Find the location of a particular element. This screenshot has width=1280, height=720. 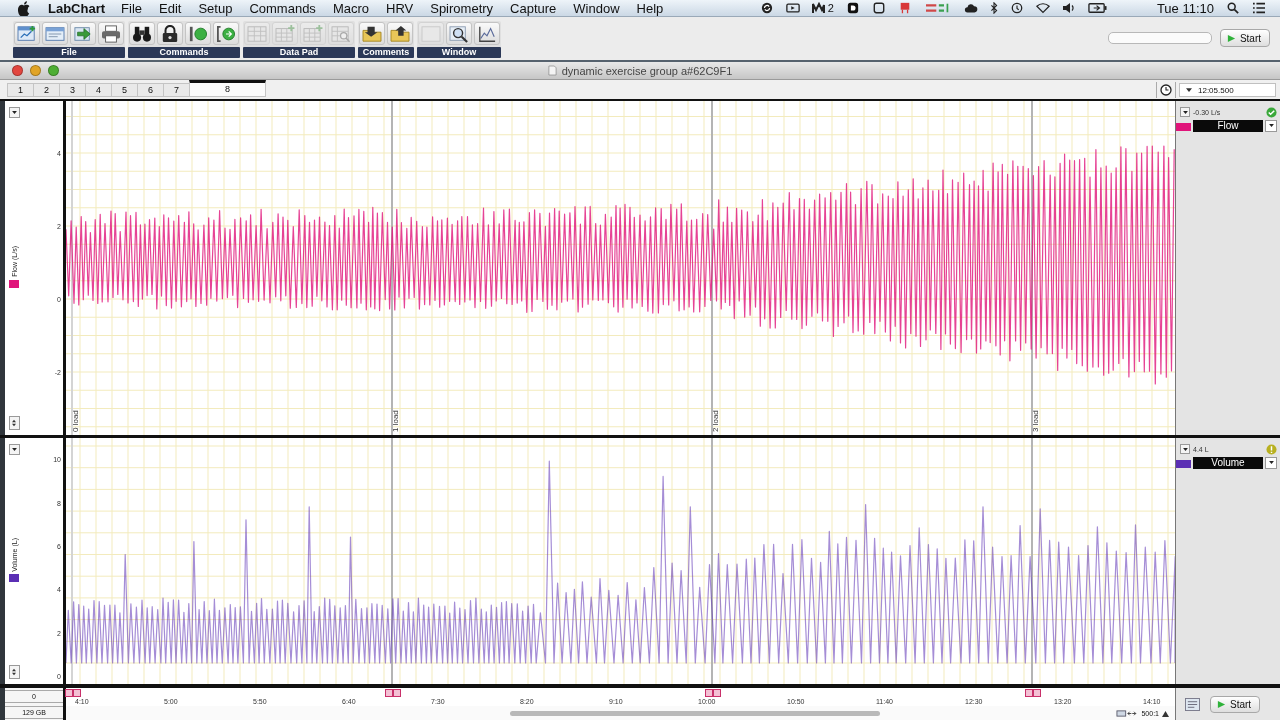

channel-name-button: Volume is located at coordinates (1228, 462).